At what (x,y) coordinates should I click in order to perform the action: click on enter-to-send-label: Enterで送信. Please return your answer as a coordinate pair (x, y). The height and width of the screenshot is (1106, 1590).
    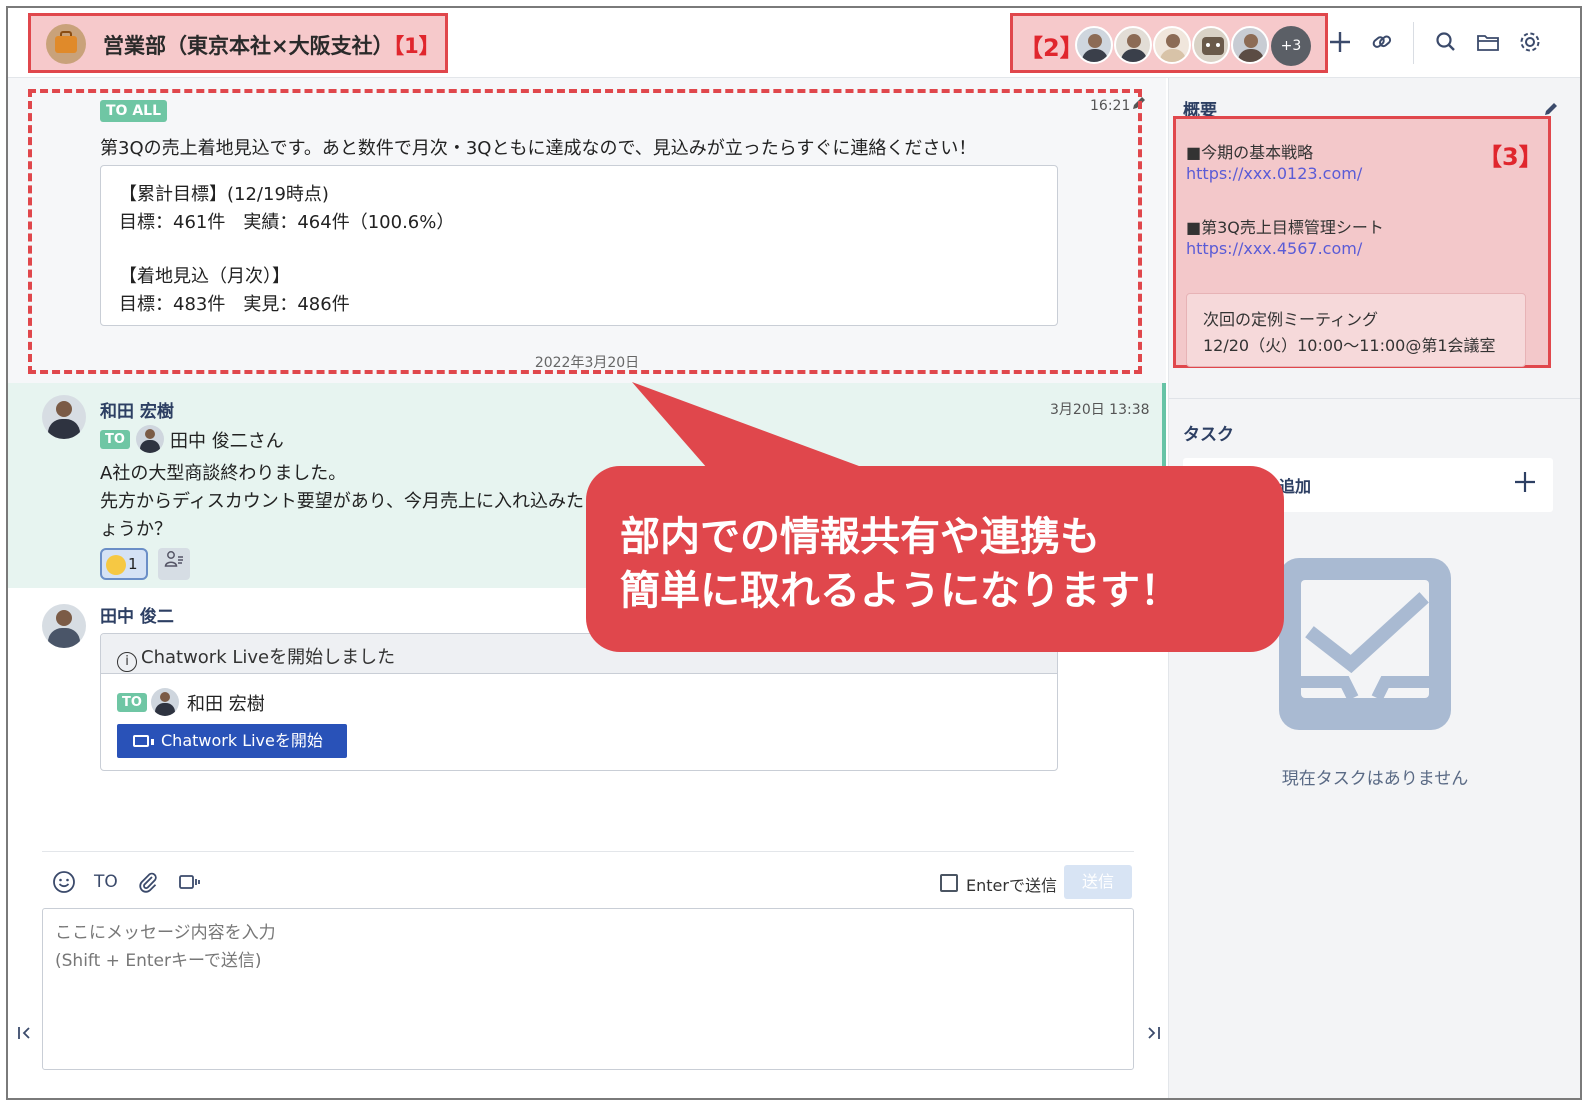
    Looking at the image, I should click on (1011, 885).